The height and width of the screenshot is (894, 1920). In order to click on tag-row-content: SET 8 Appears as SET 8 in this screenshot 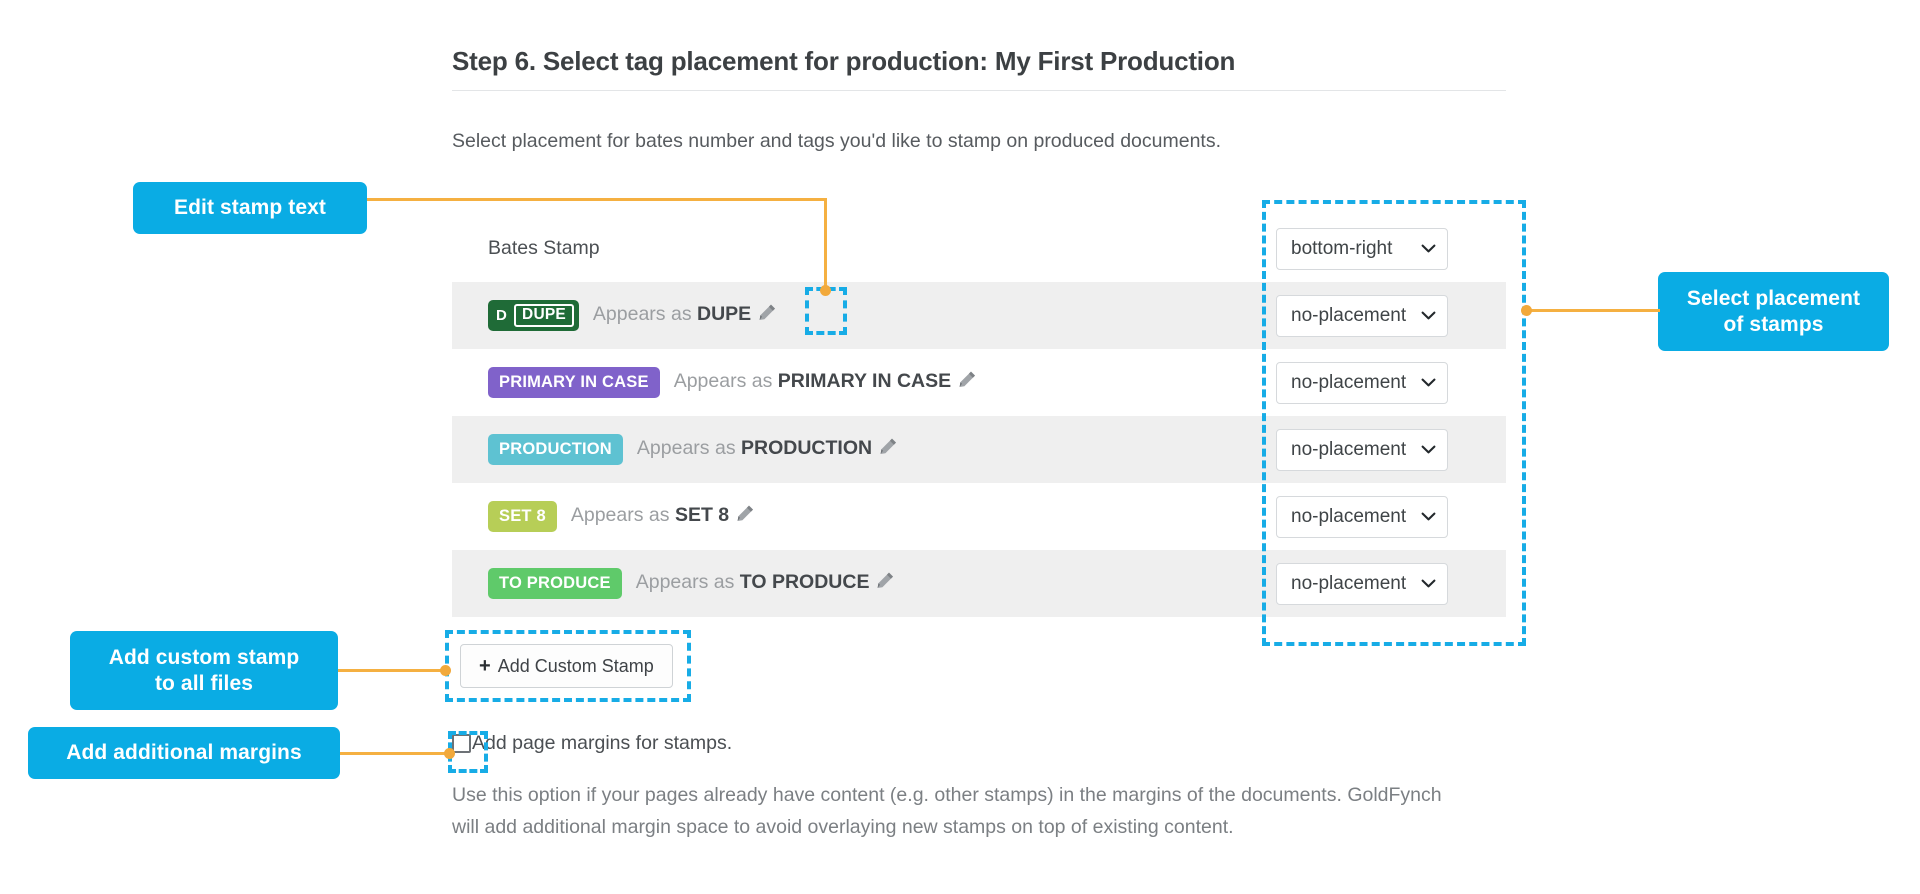, I will do `click(621, 516)`.